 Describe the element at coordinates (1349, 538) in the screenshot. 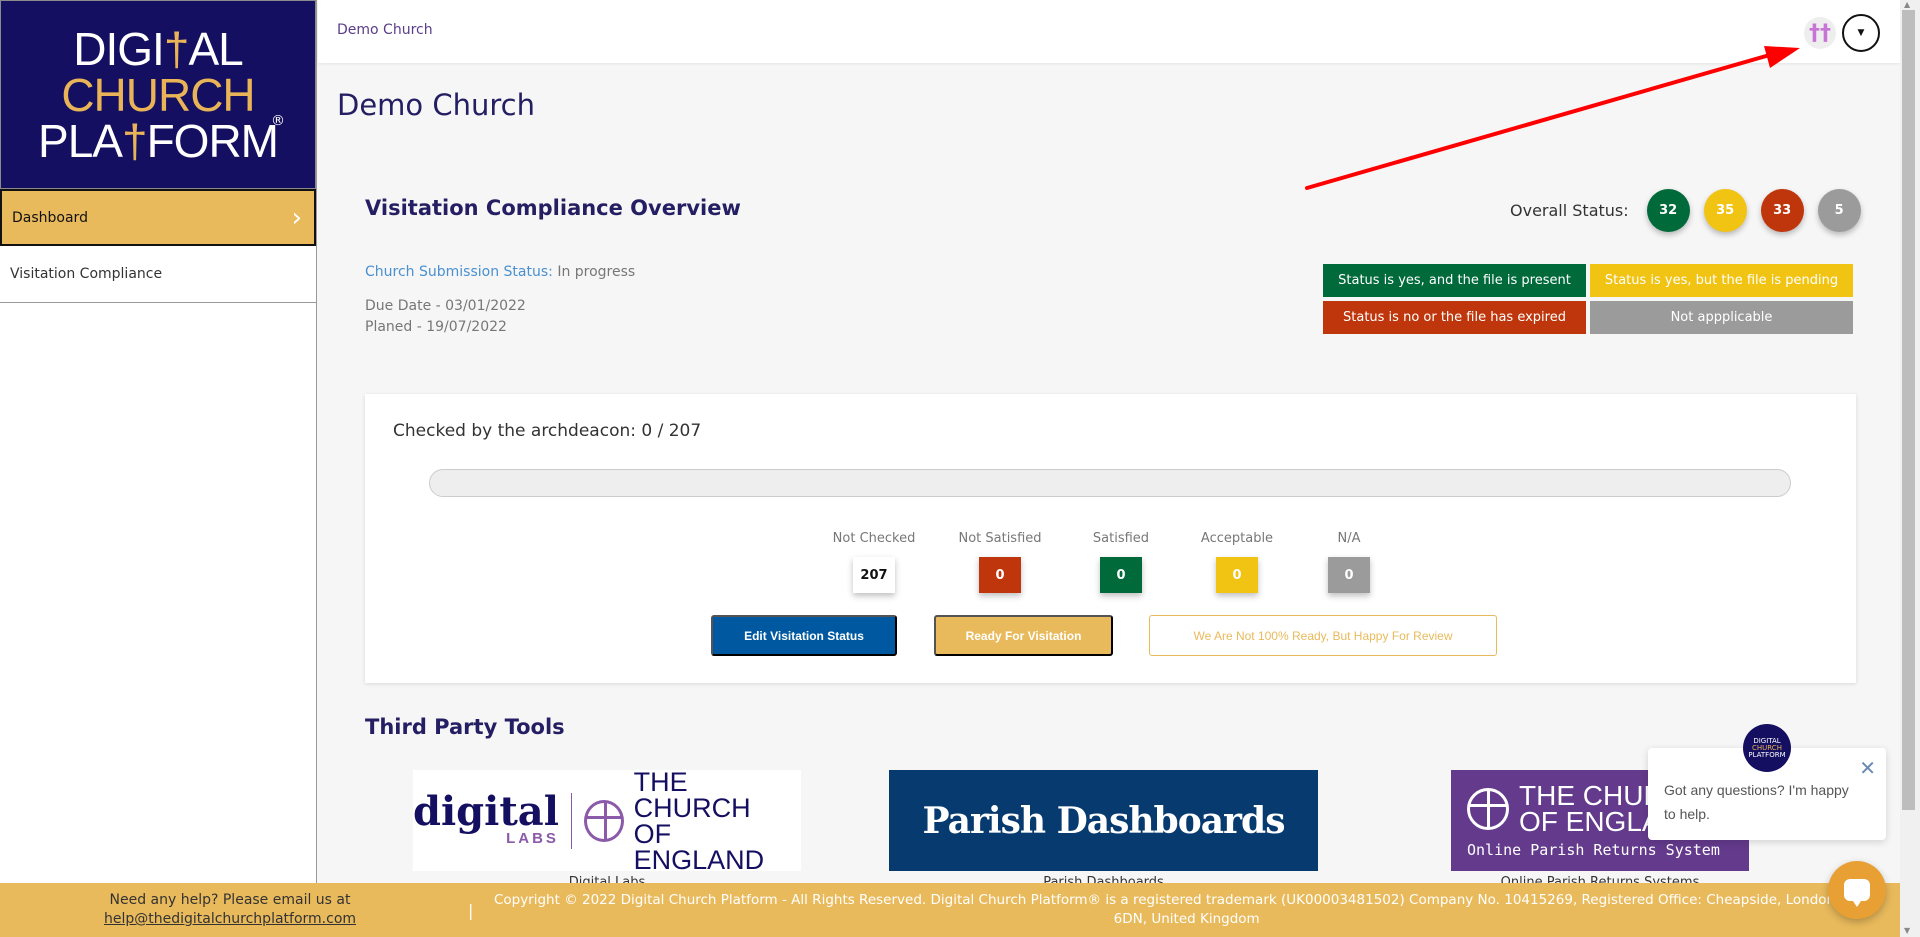

I see `count-label: N/A` at that location.